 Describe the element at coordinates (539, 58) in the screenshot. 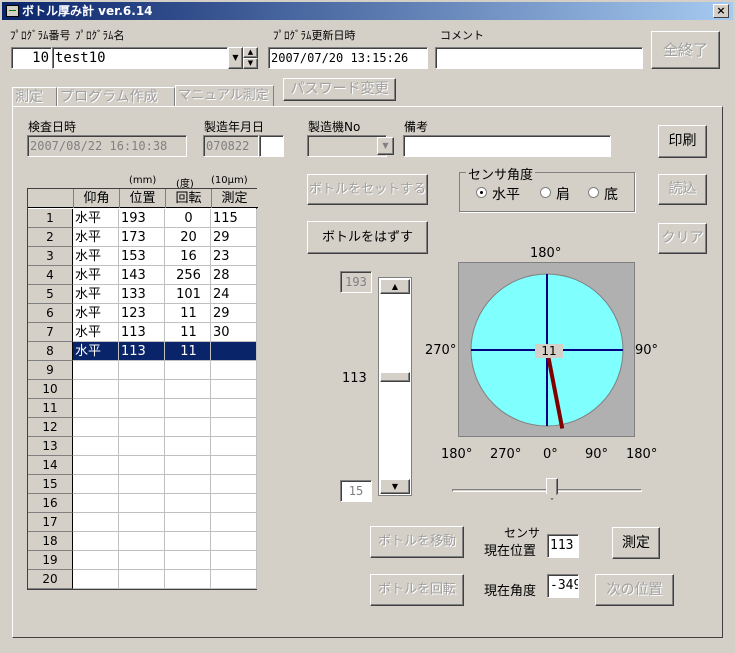

I see `comment-field` at that location.